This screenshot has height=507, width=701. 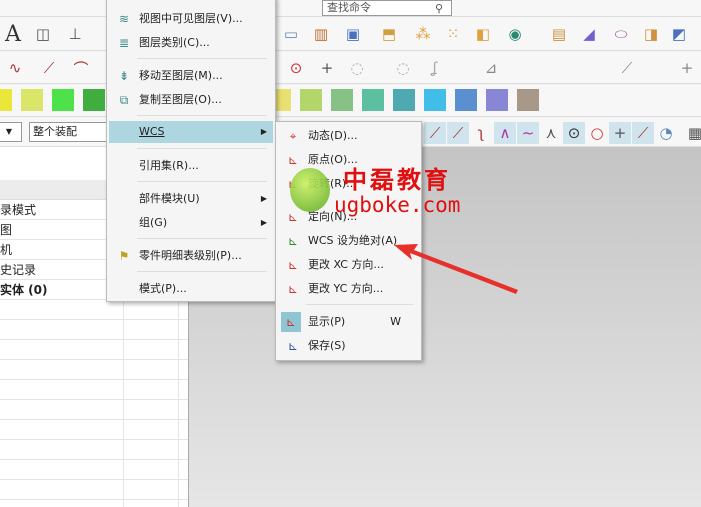 I want to click on red-arrow-annotation, so click(x=456, y=269).